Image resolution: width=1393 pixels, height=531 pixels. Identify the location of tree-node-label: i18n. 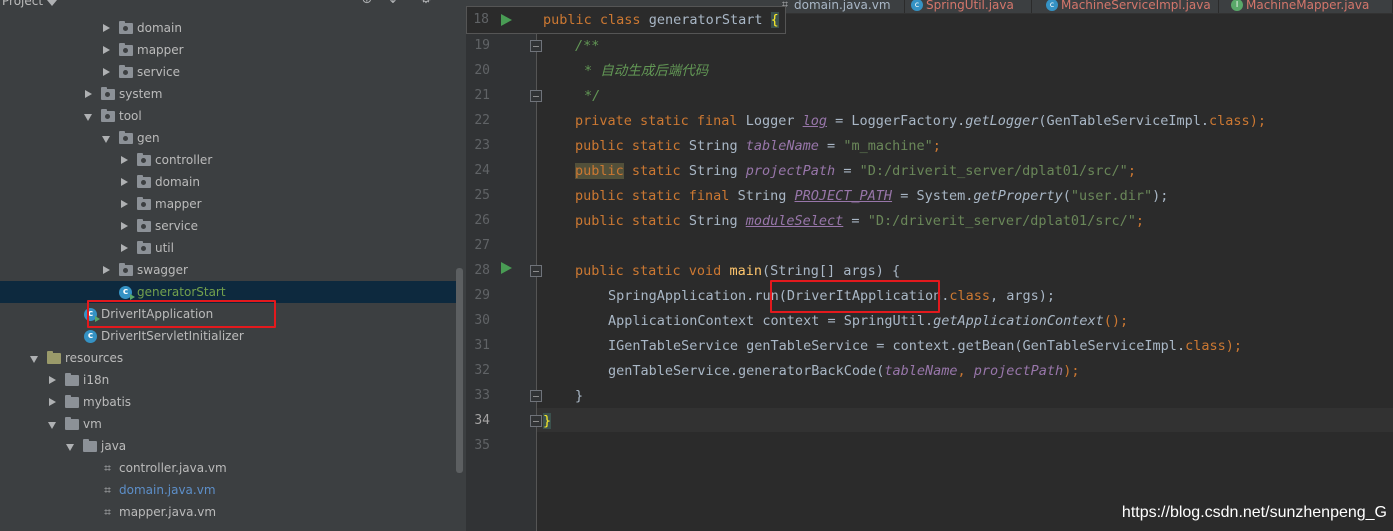
(96, 380).